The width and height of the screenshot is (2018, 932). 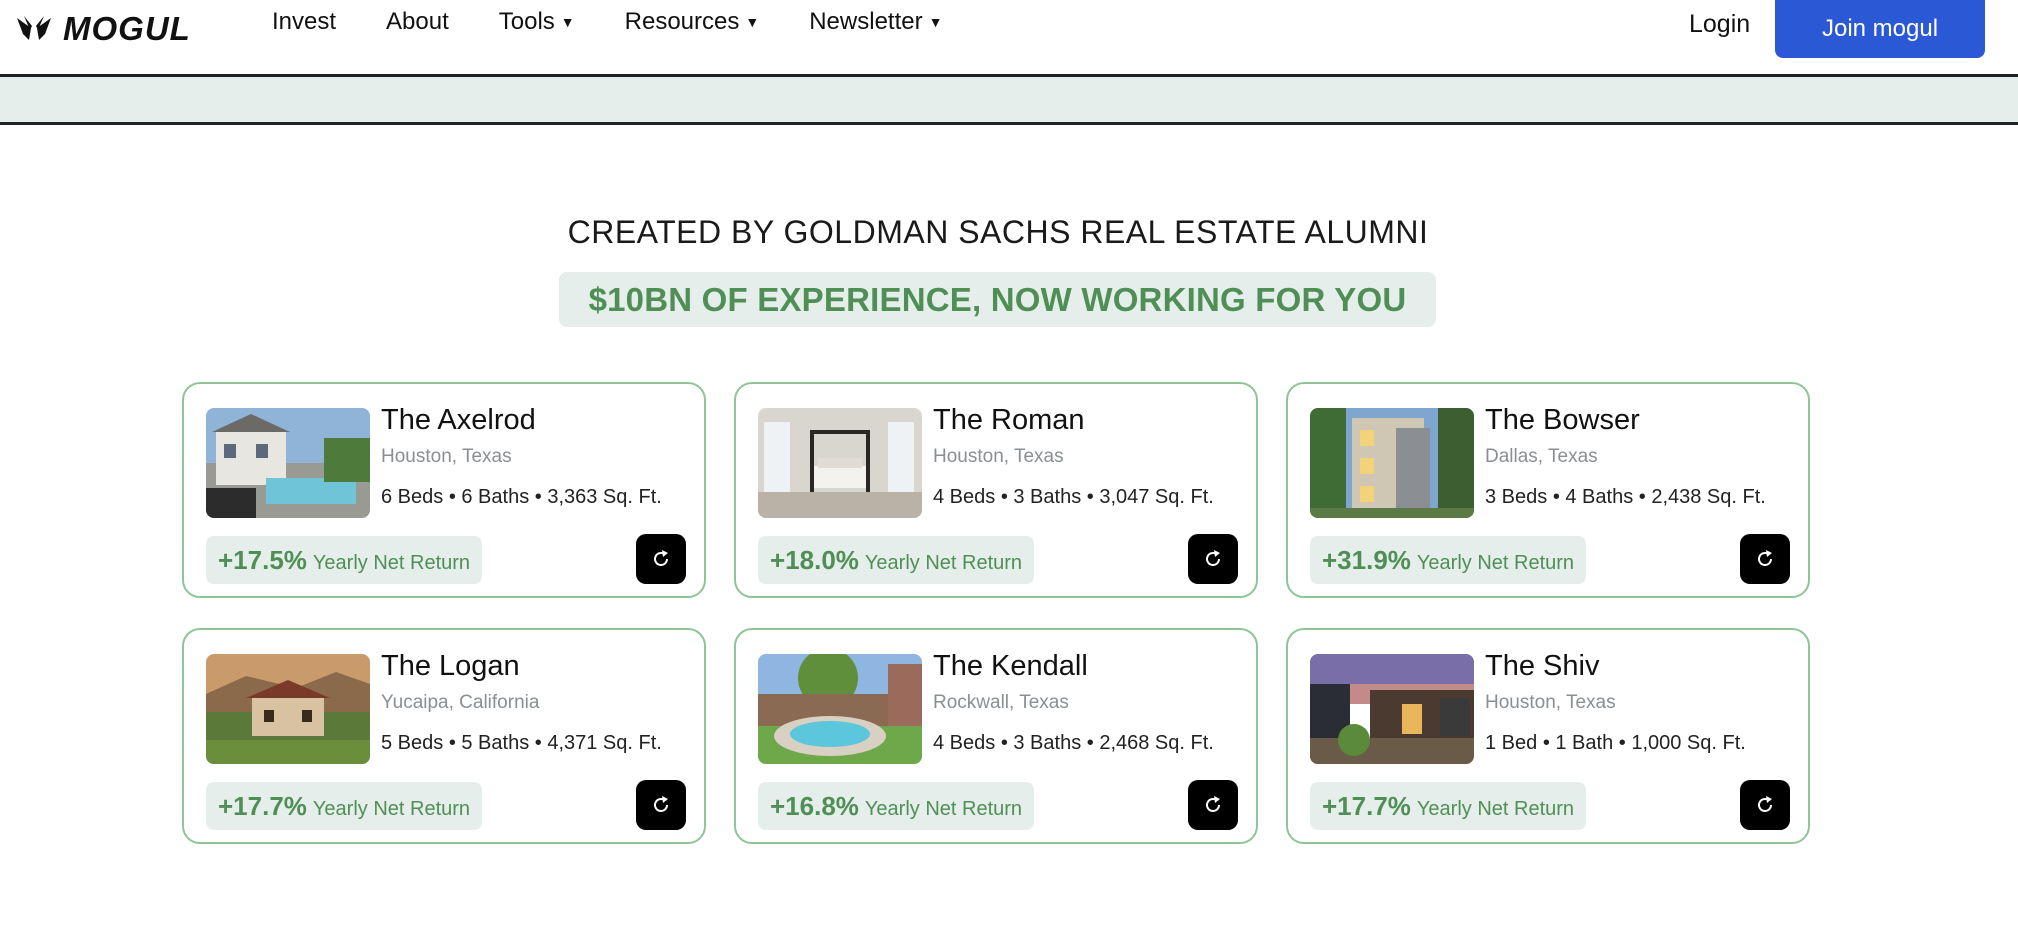 What do you see at coordinates (1001, 702) in the screenshot?
I see `property-location: Rockwall, Texas` at bounding box center [1001, 702].